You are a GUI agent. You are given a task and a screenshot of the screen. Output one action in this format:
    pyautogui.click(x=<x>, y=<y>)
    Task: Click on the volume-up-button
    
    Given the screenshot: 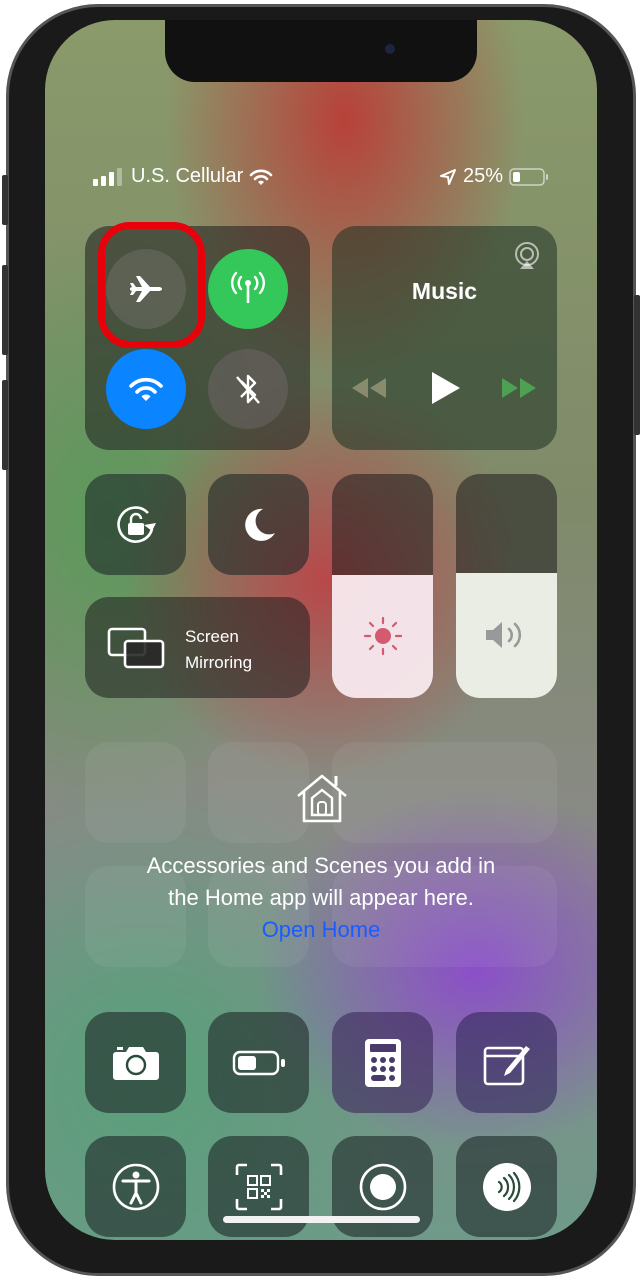 What is the action you would take?
    pyautogui.click(x=5, y=310)
    